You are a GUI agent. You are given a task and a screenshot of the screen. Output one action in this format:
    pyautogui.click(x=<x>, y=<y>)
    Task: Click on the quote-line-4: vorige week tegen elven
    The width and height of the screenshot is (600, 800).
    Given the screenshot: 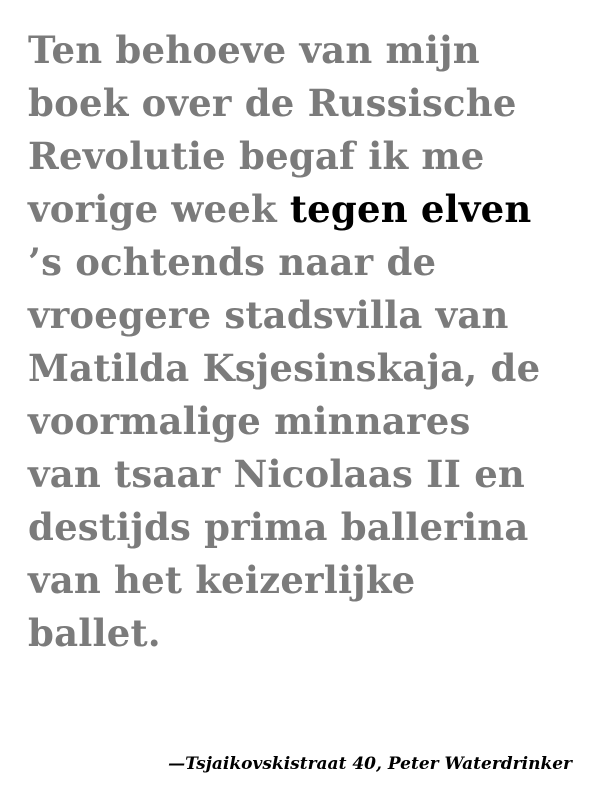 What is the action you would take?
    pyautogui.click(x=308, y=209)
    